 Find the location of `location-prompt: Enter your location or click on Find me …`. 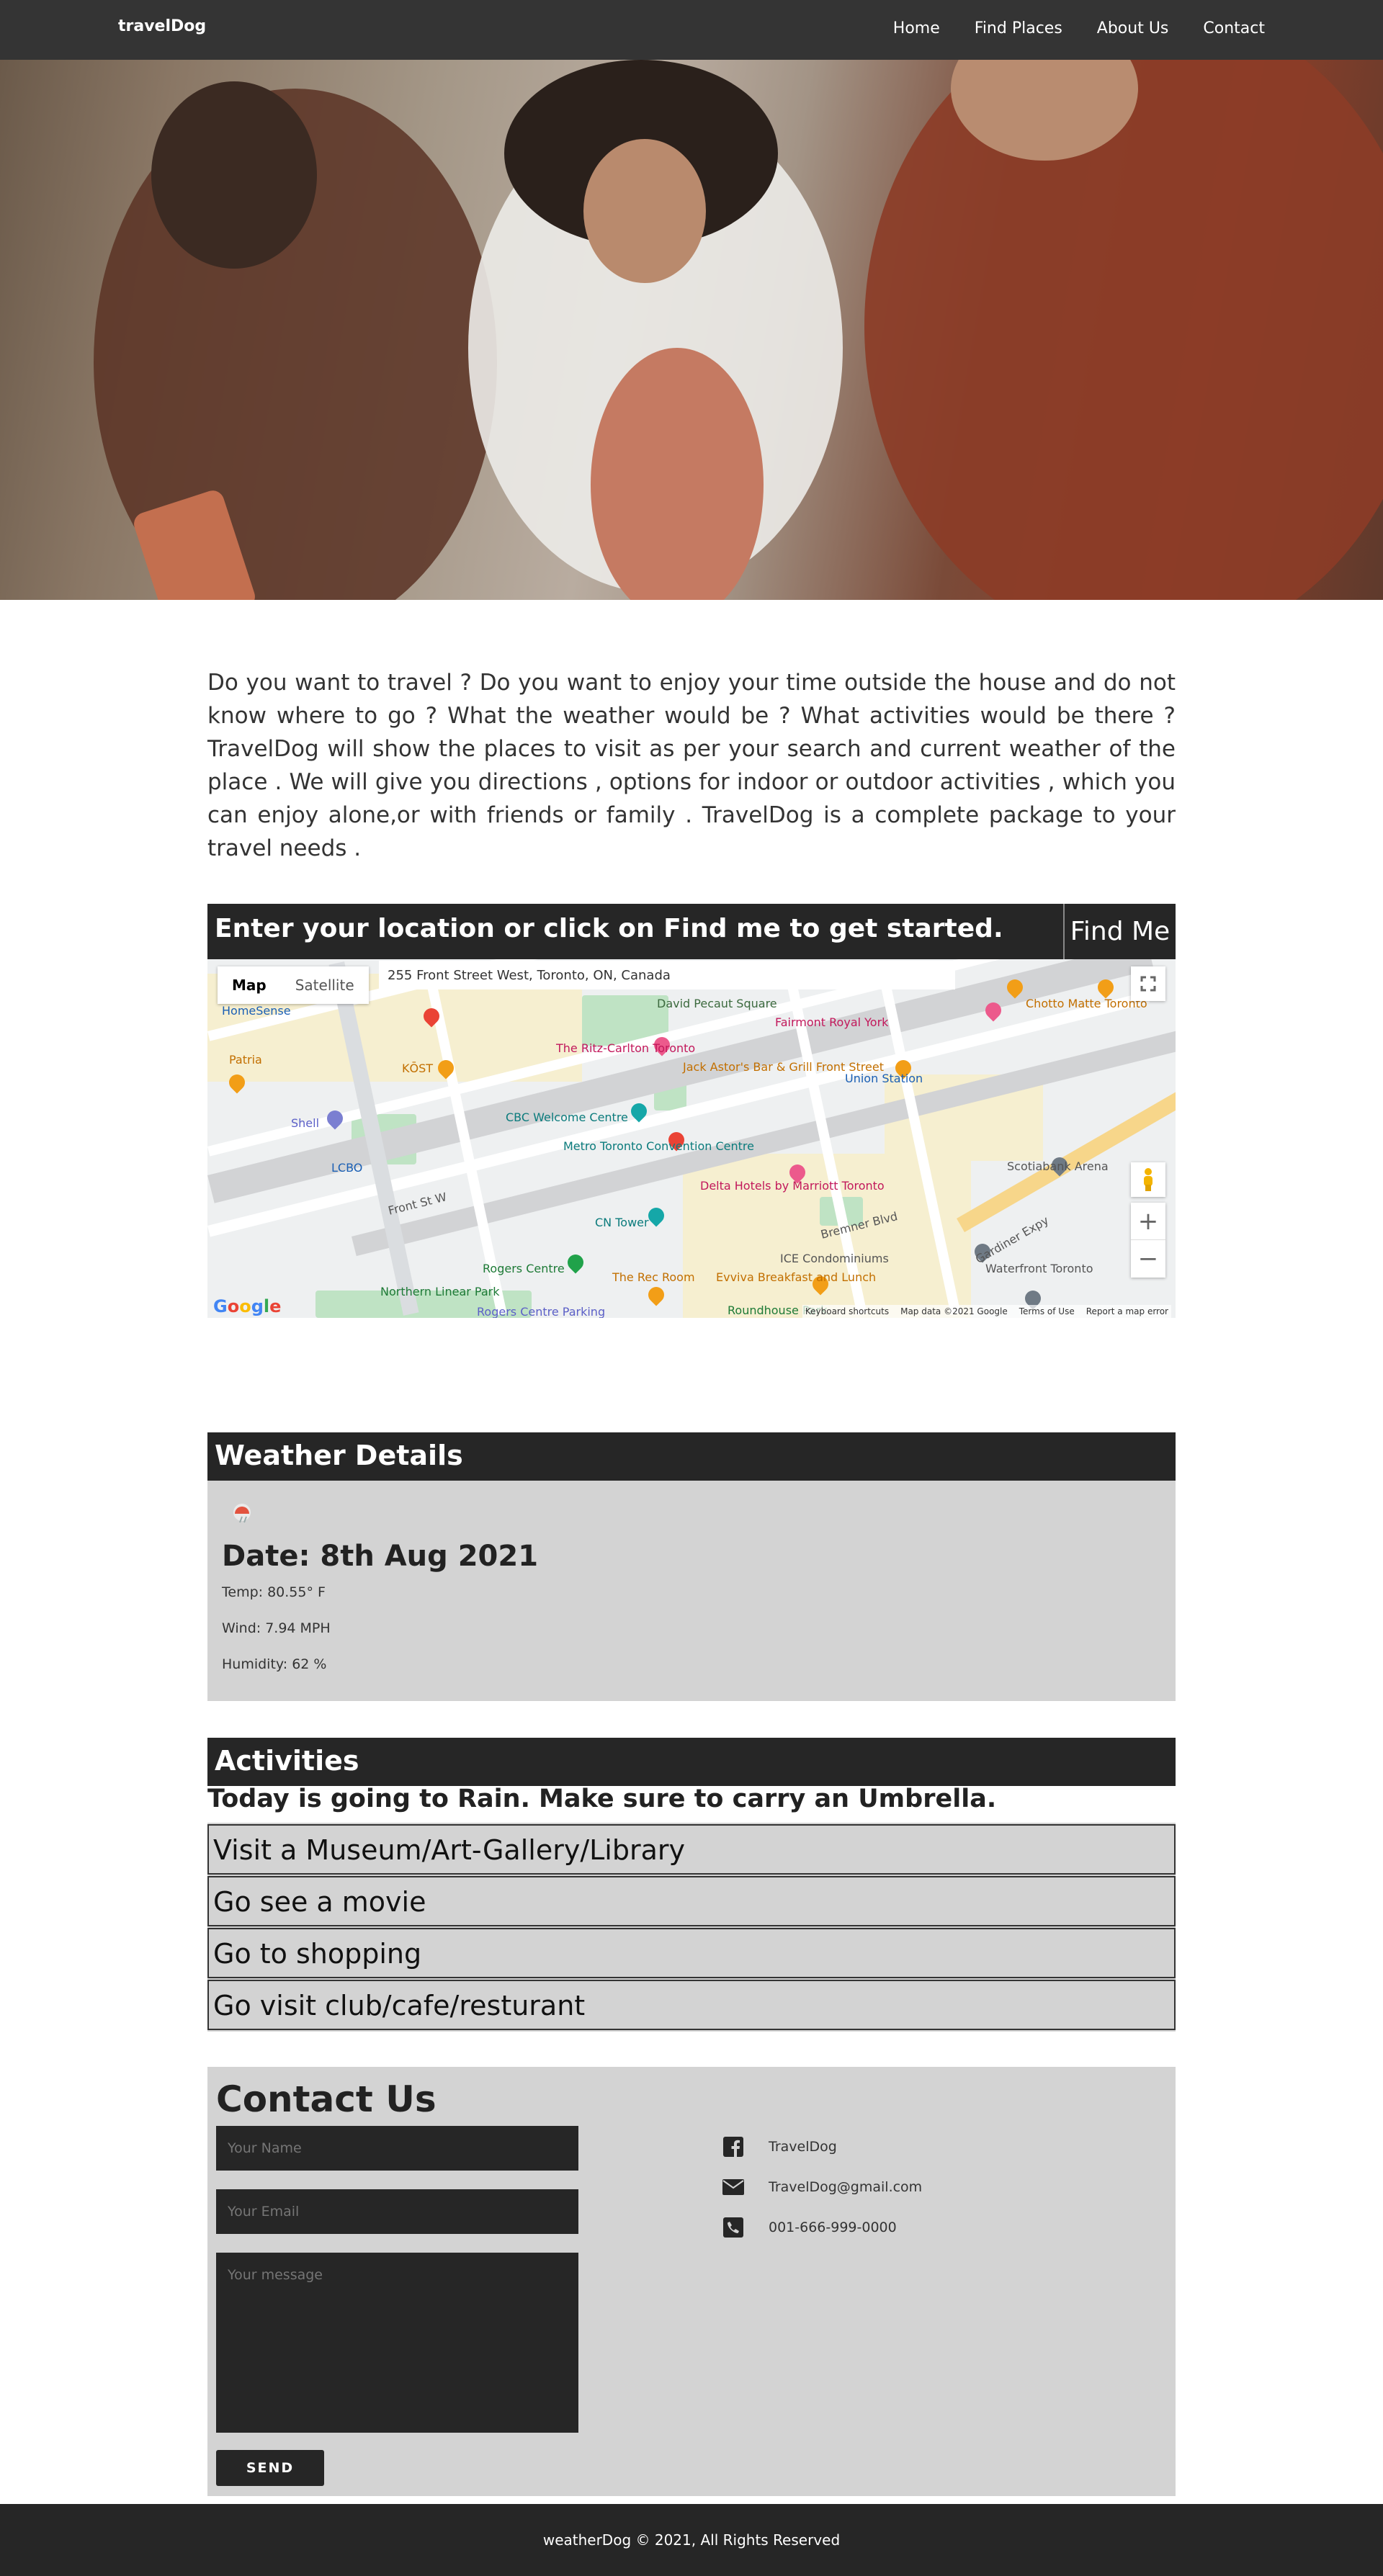

location-prompt: Enter your location or click on Find me … is located at coordinates (609, 928).